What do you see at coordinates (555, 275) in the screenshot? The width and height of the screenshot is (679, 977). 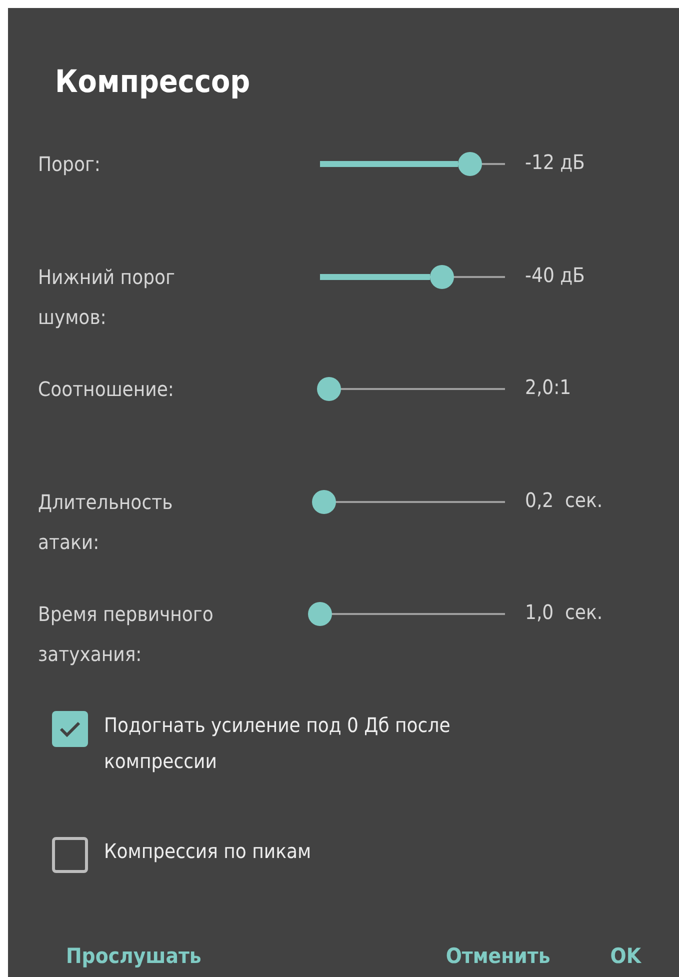 I see `slider-reading: -40 дБ` at bounding box center [555, 275].